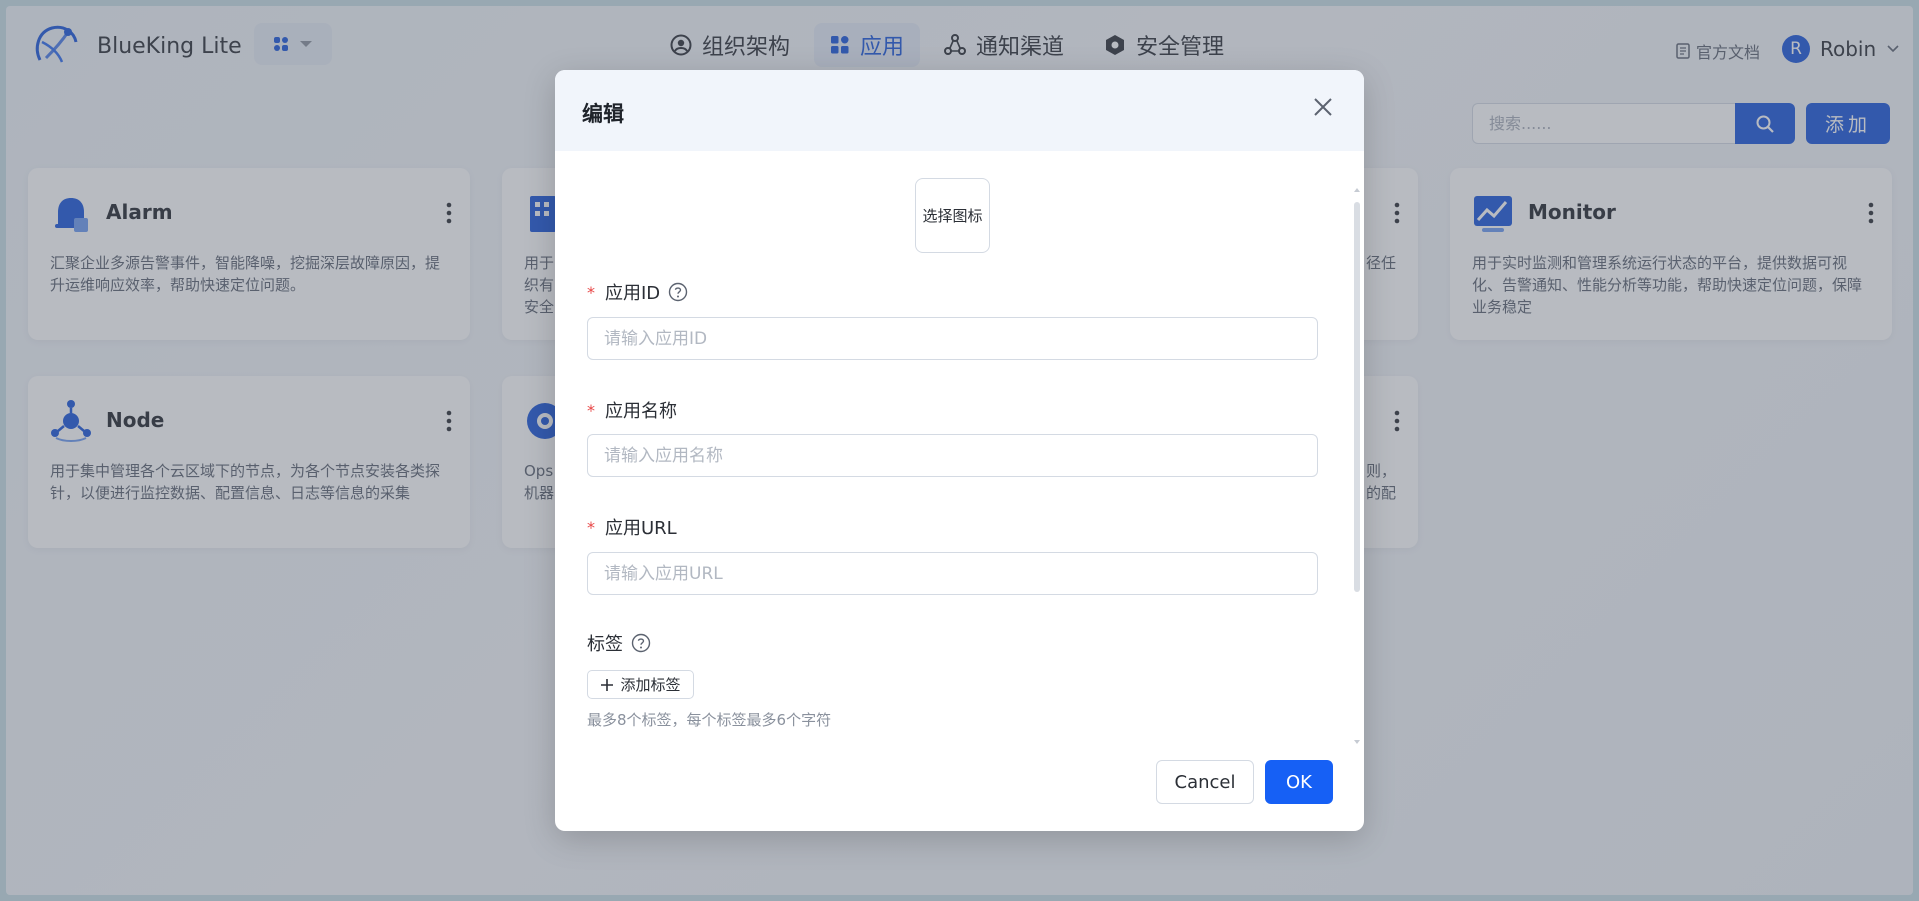 The image size is (1919, 901). Describe the element at coordinates (605, 644) in the screenshot. I see `label-text: 标签` at that location.